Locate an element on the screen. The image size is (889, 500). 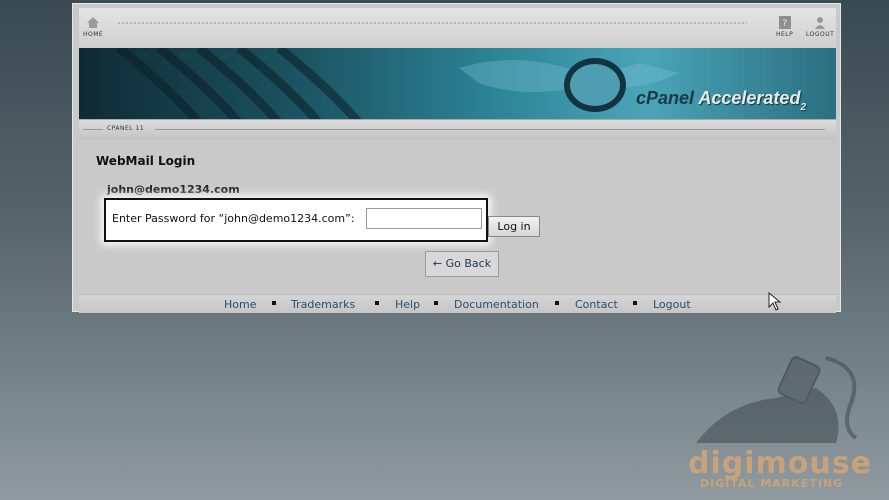
footer-link-trademarks: Trademarks is located at coordinates (323, 304).